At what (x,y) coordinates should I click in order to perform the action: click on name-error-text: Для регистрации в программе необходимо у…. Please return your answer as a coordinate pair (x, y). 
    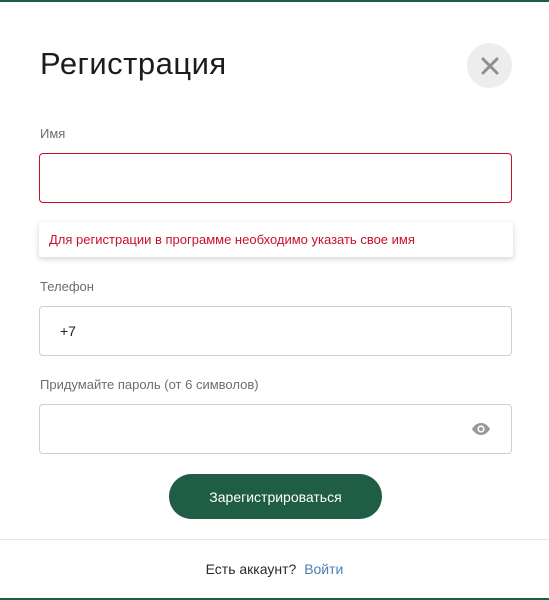
    Looking at the image, I should click on (232, 239).